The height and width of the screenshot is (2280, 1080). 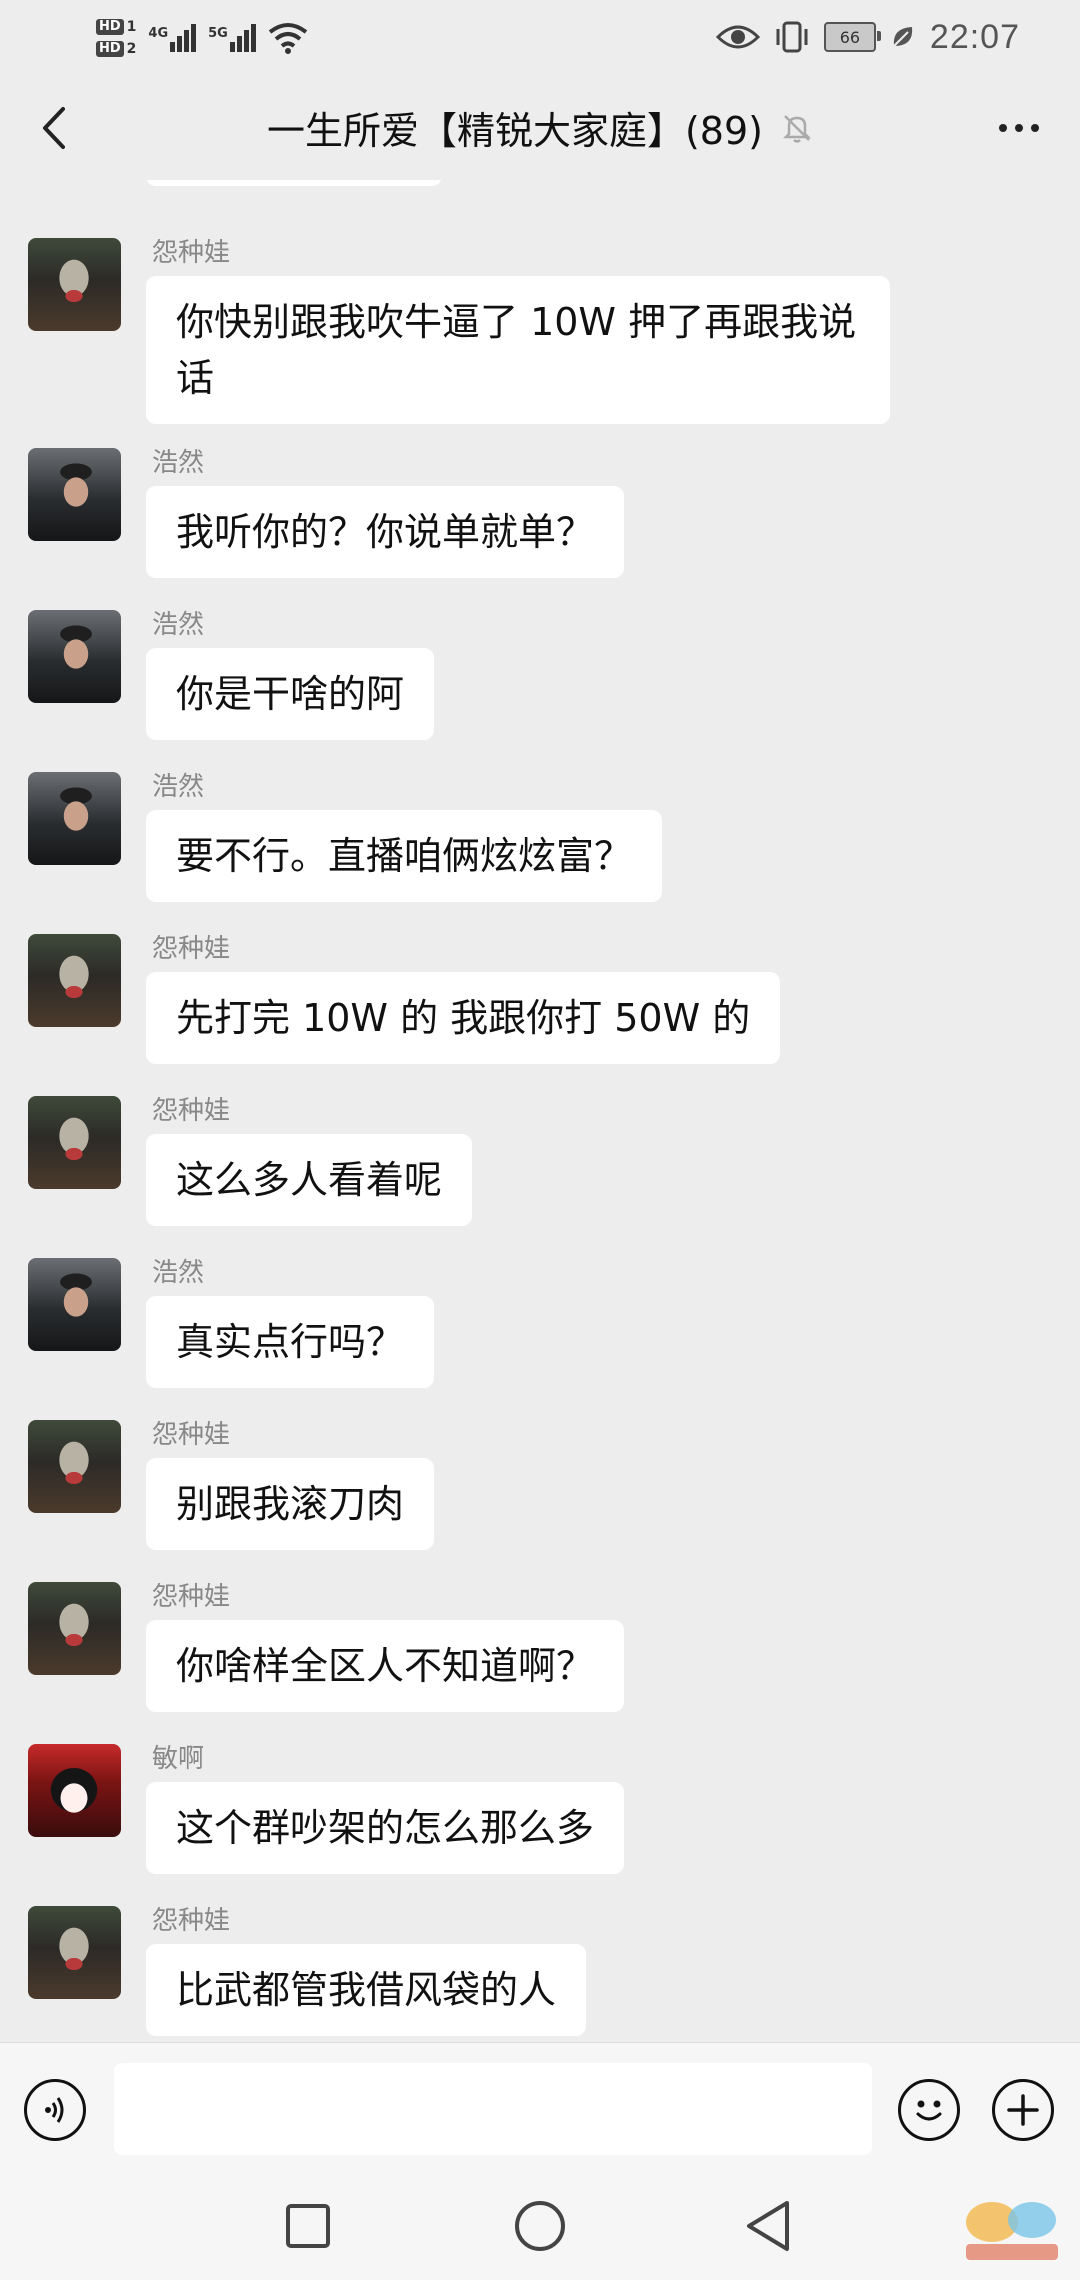 What do you see at coordinates (514, 131) in the screenshot?
I see `chat-title: 一生所爱【精锐大家庭】(89)` at bounding box center [514, 131].